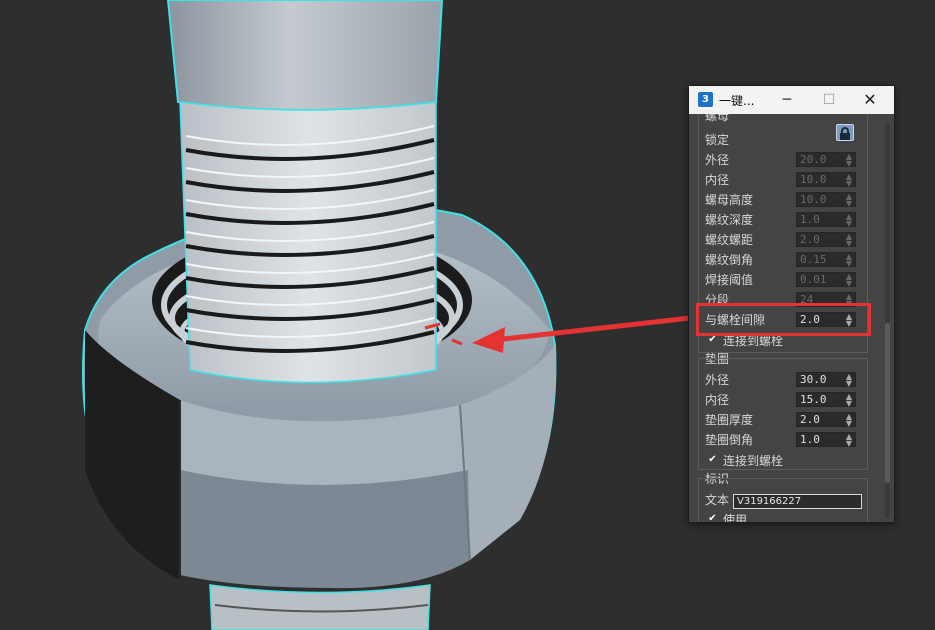 The image size is (935, 630). What do you see at coordinates (826, 240) in the screenshot?
I see `thread-pitch-spinner: 2.0 ▲ ▼` at bounding box center [826, 240].